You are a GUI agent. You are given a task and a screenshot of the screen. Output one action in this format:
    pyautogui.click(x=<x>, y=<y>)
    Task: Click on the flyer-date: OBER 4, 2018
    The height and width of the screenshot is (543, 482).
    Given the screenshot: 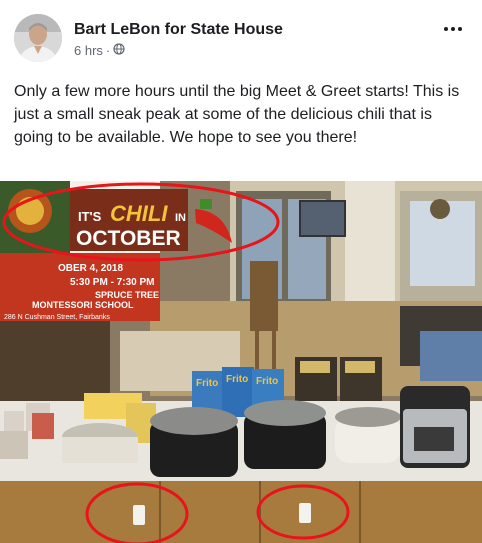 What is the action you would take?
    pyautogui.click(x=90, y=268)
    